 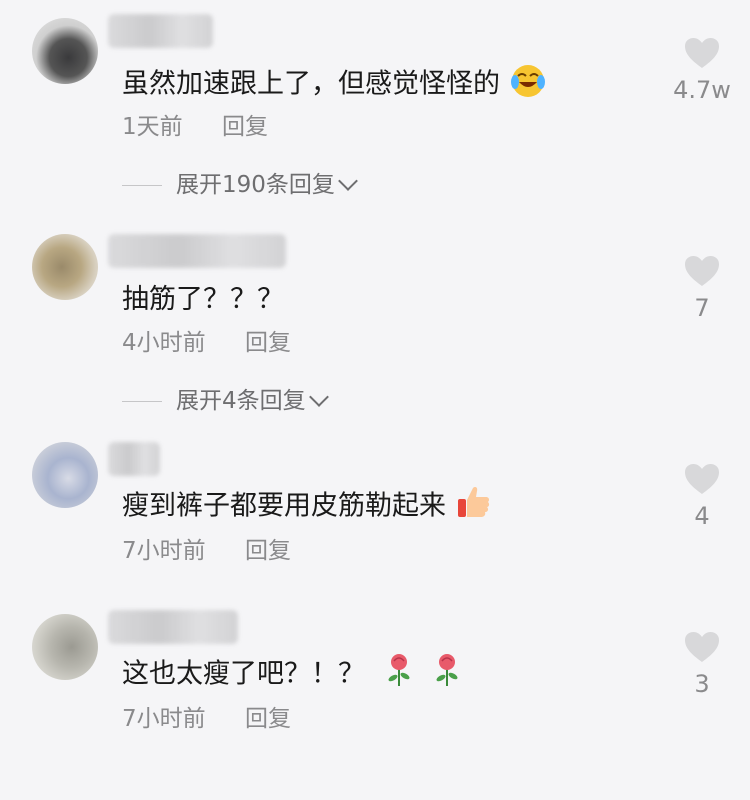 What do you see at coordinates (702, 664) in the screenshot?
I see `like-button: 3` at bounding box center [702, 664].